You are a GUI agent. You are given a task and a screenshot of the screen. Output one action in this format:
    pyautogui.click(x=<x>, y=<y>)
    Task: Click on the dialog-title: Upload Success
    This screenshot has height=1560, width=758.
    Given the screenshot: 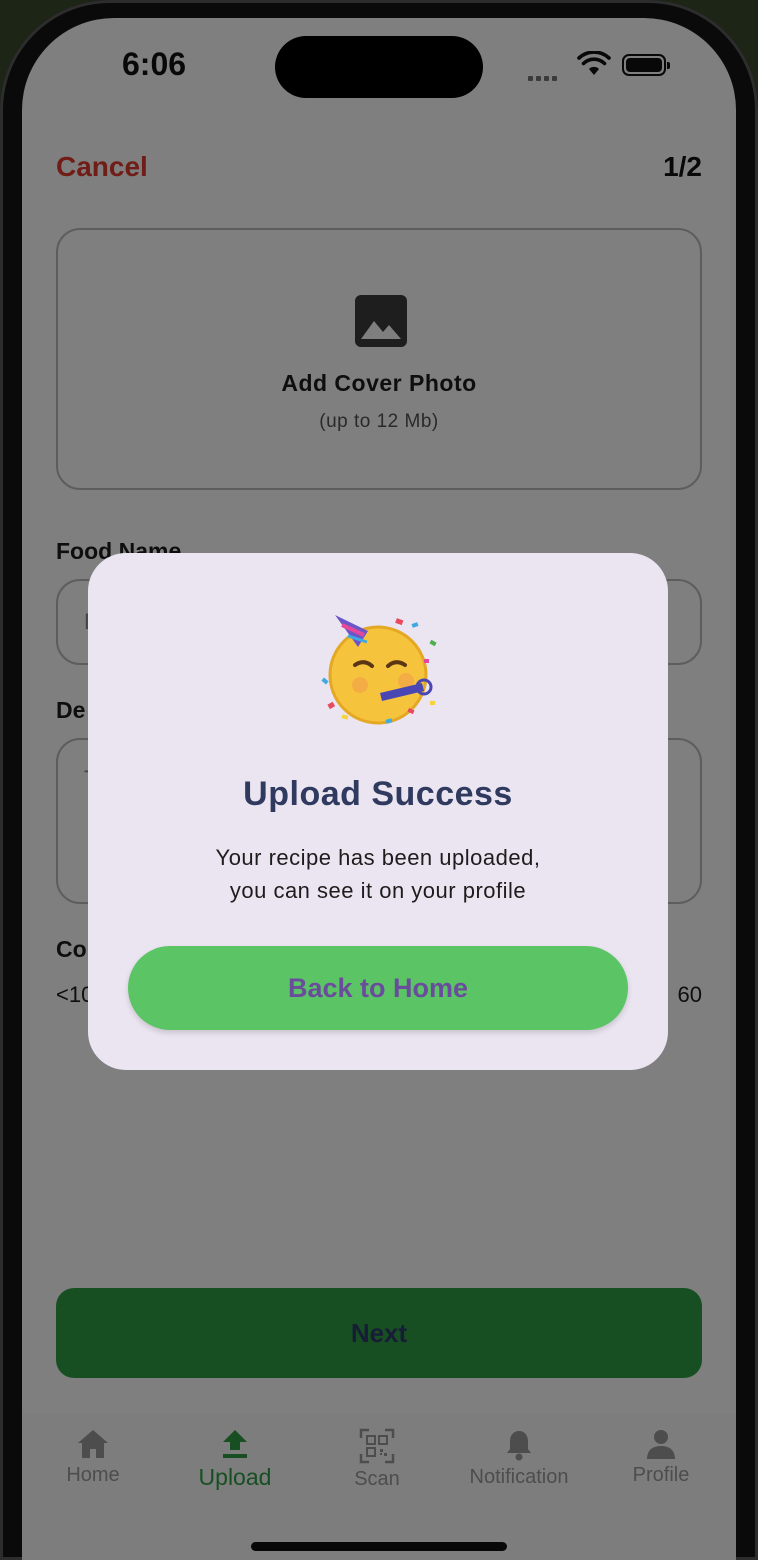 What is the action you would take?
    pyautogui.click(x=378, y=794)
    